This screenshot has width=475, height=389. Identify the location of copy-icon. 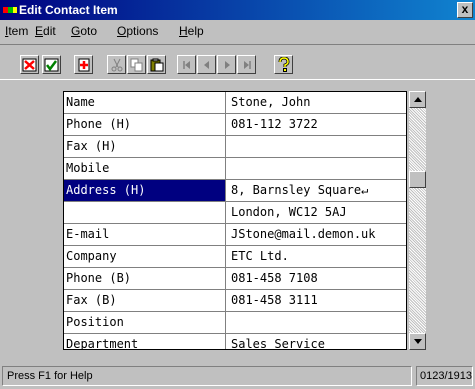
(136, 64).